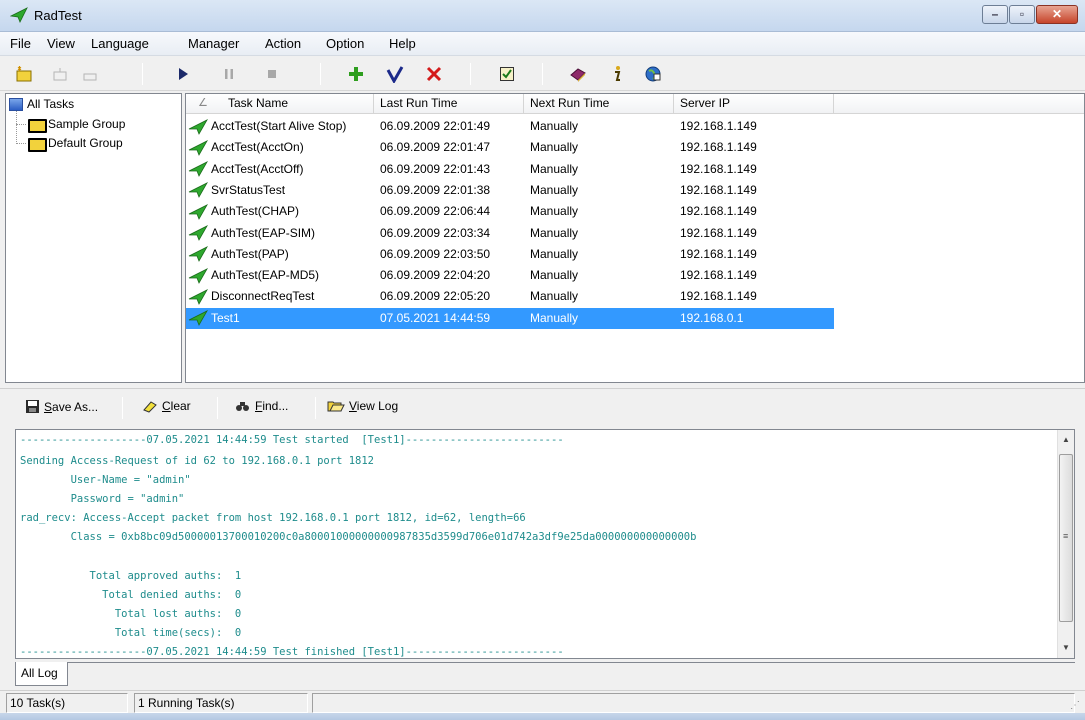 The image size is (1085, 720). I want to click on cell-task-name: AuthTest(EAP-MD5), so click(280, 275).